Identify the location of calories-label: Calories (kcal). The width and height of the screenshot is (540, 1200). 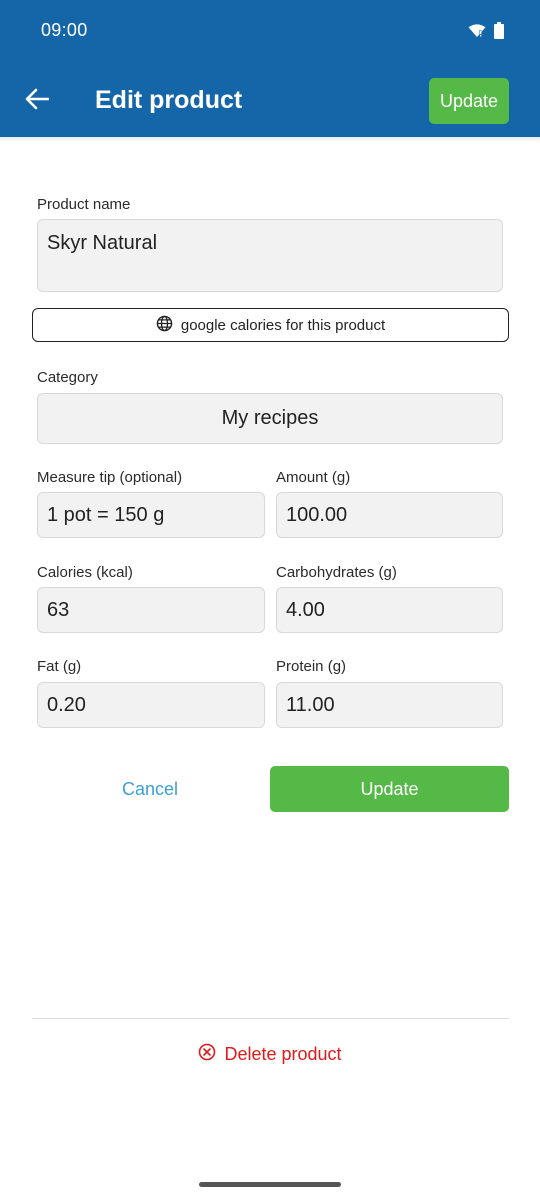
(85, 572).